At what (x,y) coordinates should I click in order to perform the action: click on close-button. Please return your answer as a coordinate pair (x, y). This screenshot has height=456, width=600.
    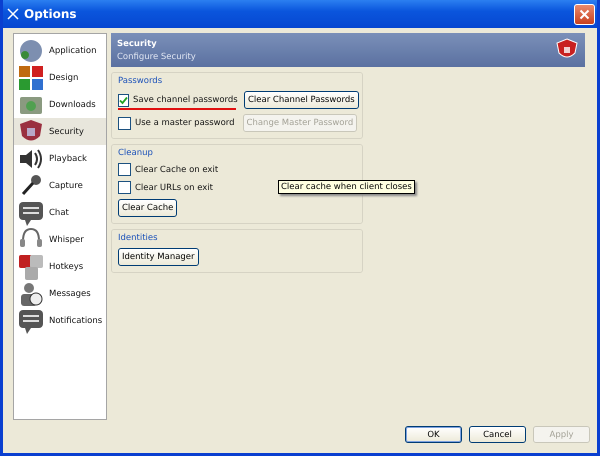
    Looking at the image, I should click on (584, 14).